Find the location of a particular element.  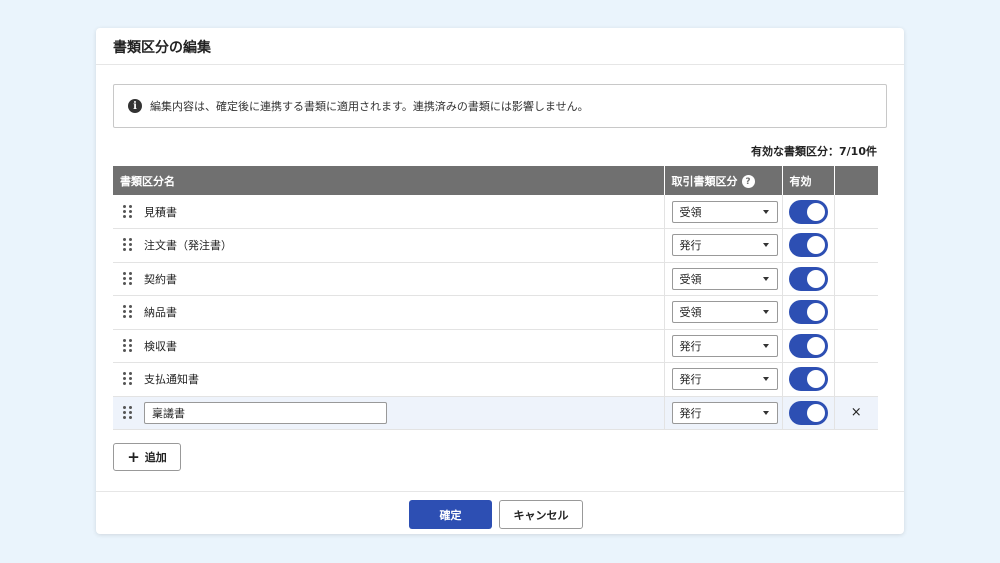

table-row: 見積書 受領 is located at coordinates (495, 212).